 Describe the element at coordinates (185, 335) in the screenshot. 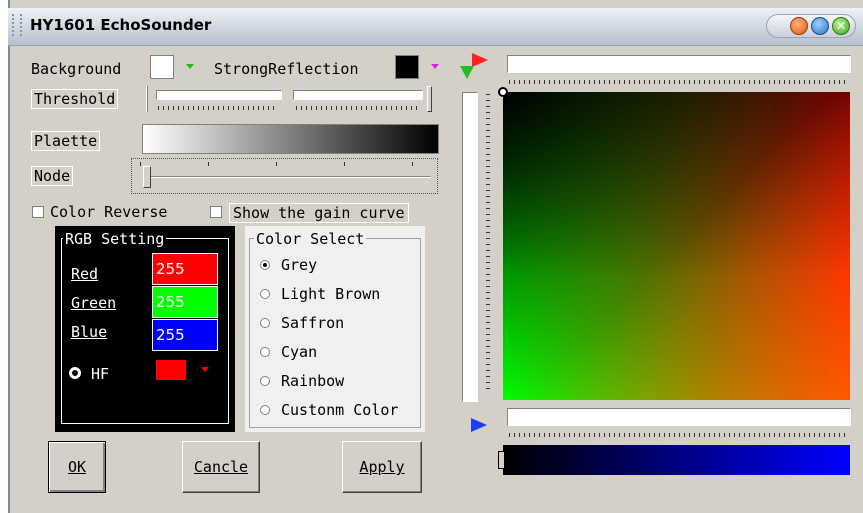

I see `blue-value-input: 255` at that location.